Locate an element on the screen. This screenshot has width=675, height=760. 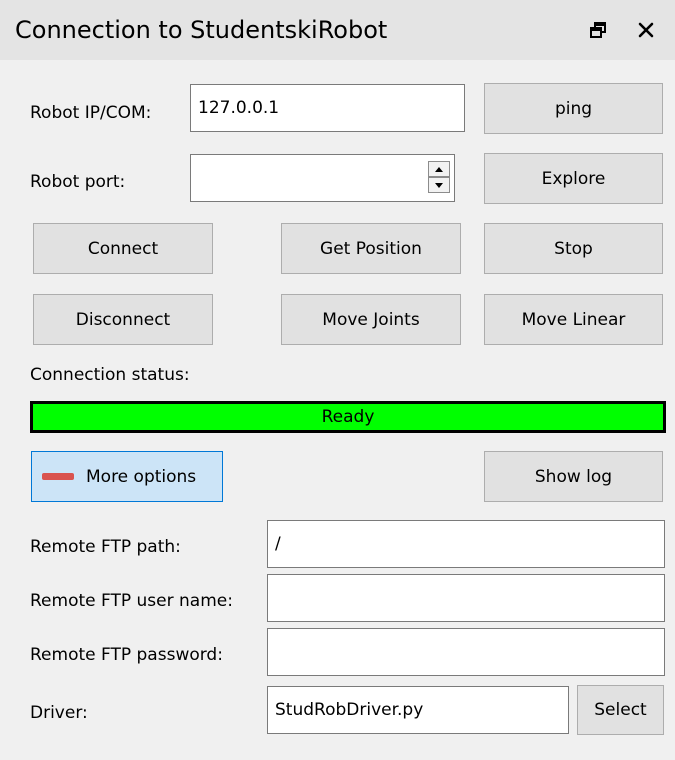
stepper-down-button is located at coordinates (439, 185).